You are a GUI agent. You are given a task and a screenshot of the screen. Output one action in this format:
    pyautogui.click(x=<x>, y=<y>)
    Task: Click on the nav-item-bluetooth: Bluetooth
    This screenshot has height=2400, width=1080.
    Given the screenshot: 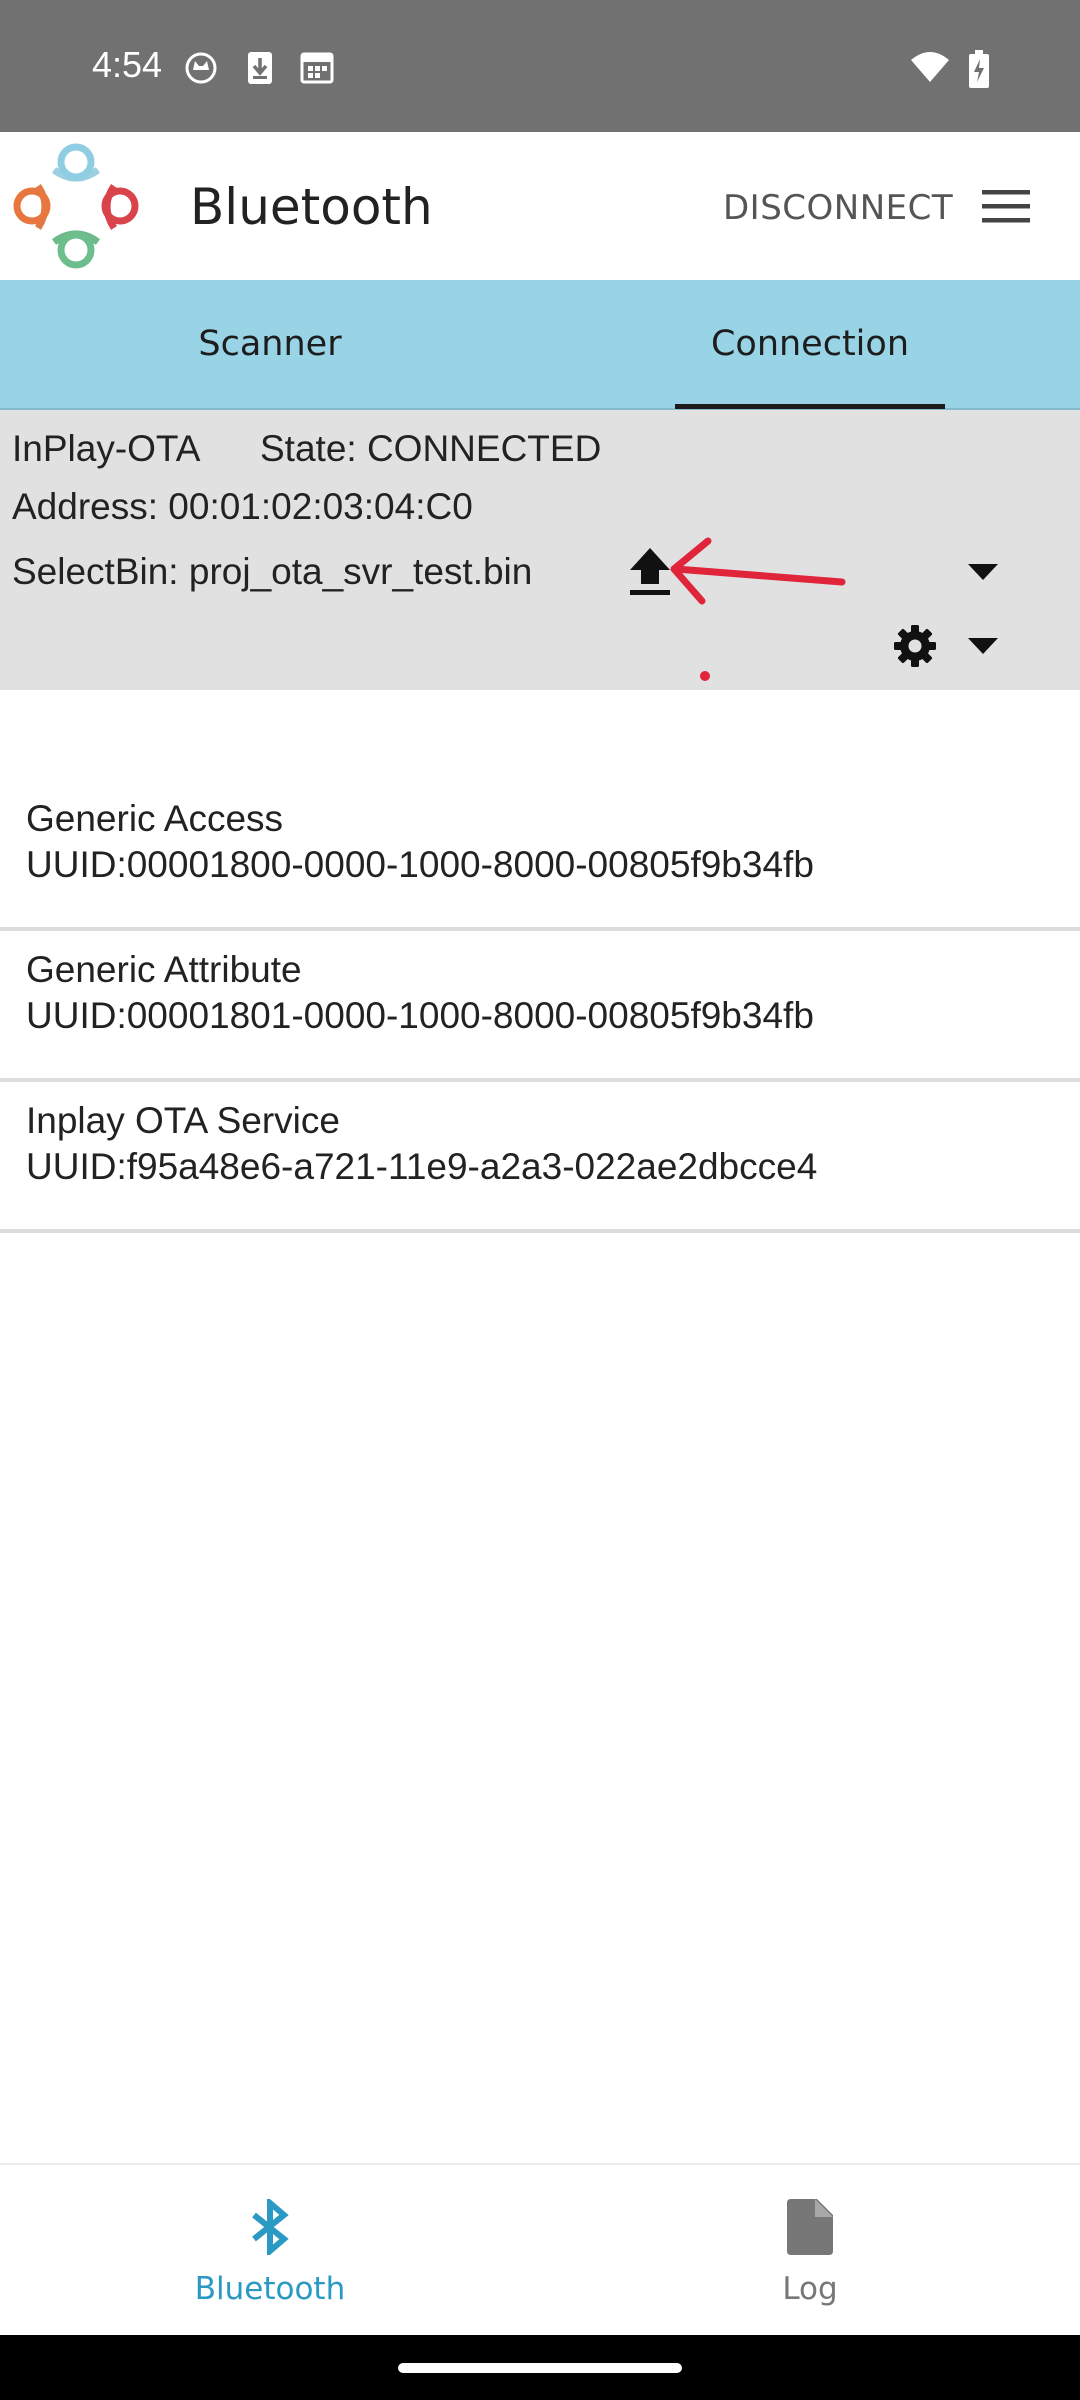 What is the action you would take?
    pyautogui.click(x=270, y=2251)
    